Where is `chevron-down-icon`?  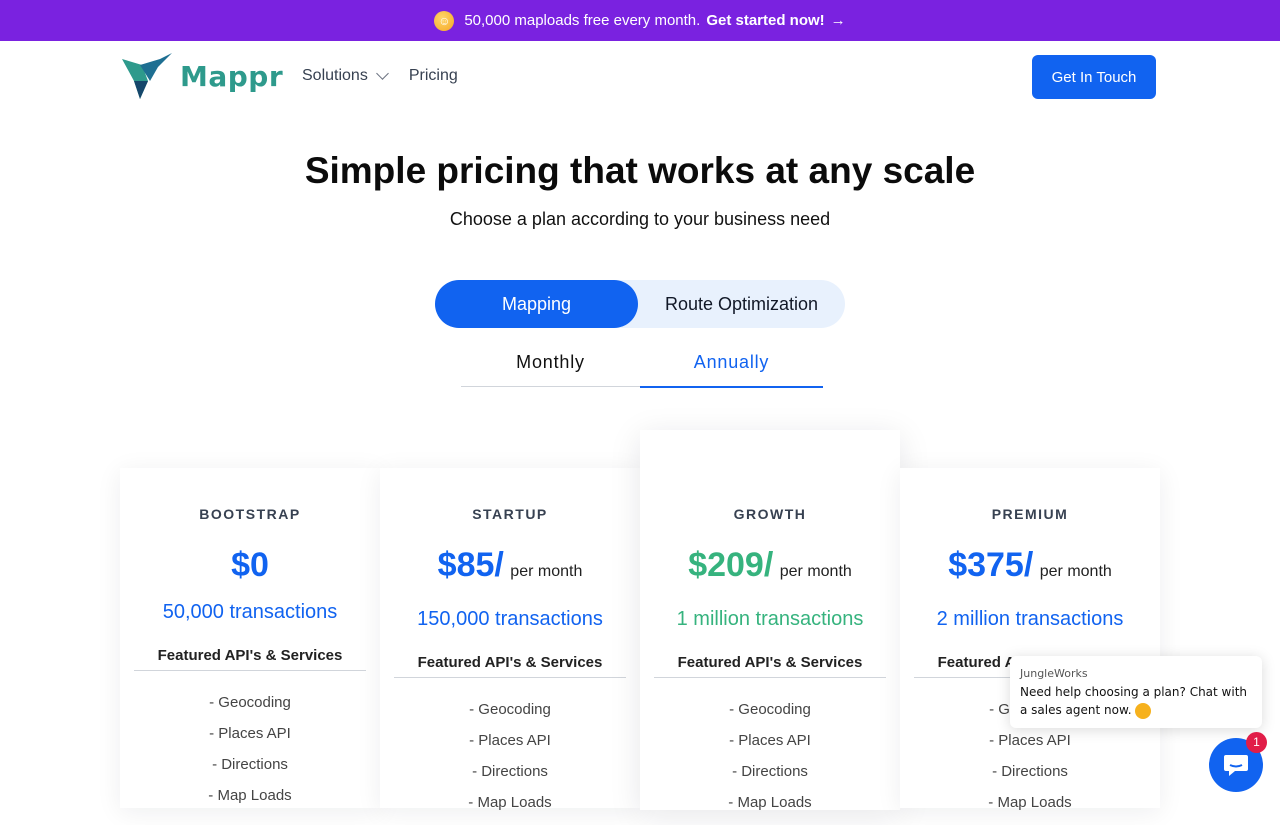 chevron-down-icon is located at coordinates (382, 73).